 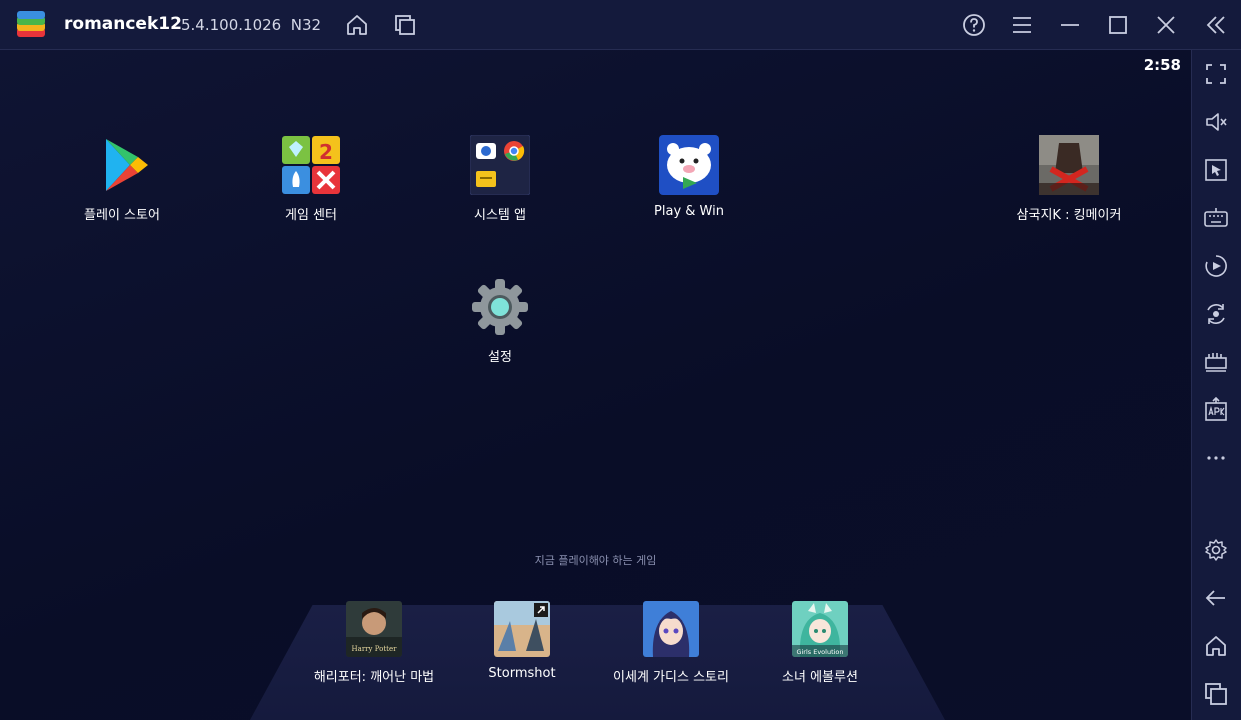 What do you see at coordinates (1216, 266) in the screenshot?
I see `record-icon` at bounding box center [1216, 266].